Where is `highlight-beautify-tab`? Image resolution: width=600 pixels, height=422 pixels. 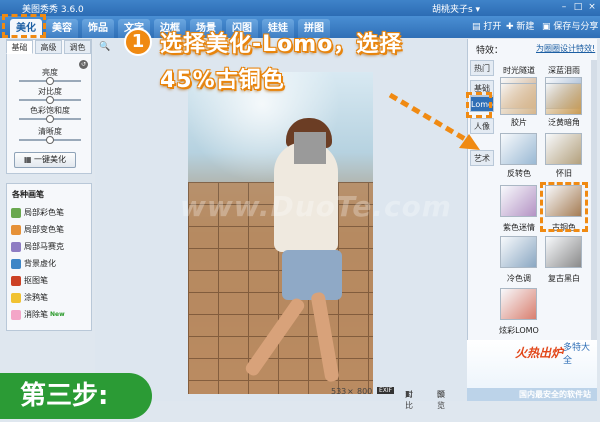
highlight-beautify-tab is located at coordinates (24, 26).